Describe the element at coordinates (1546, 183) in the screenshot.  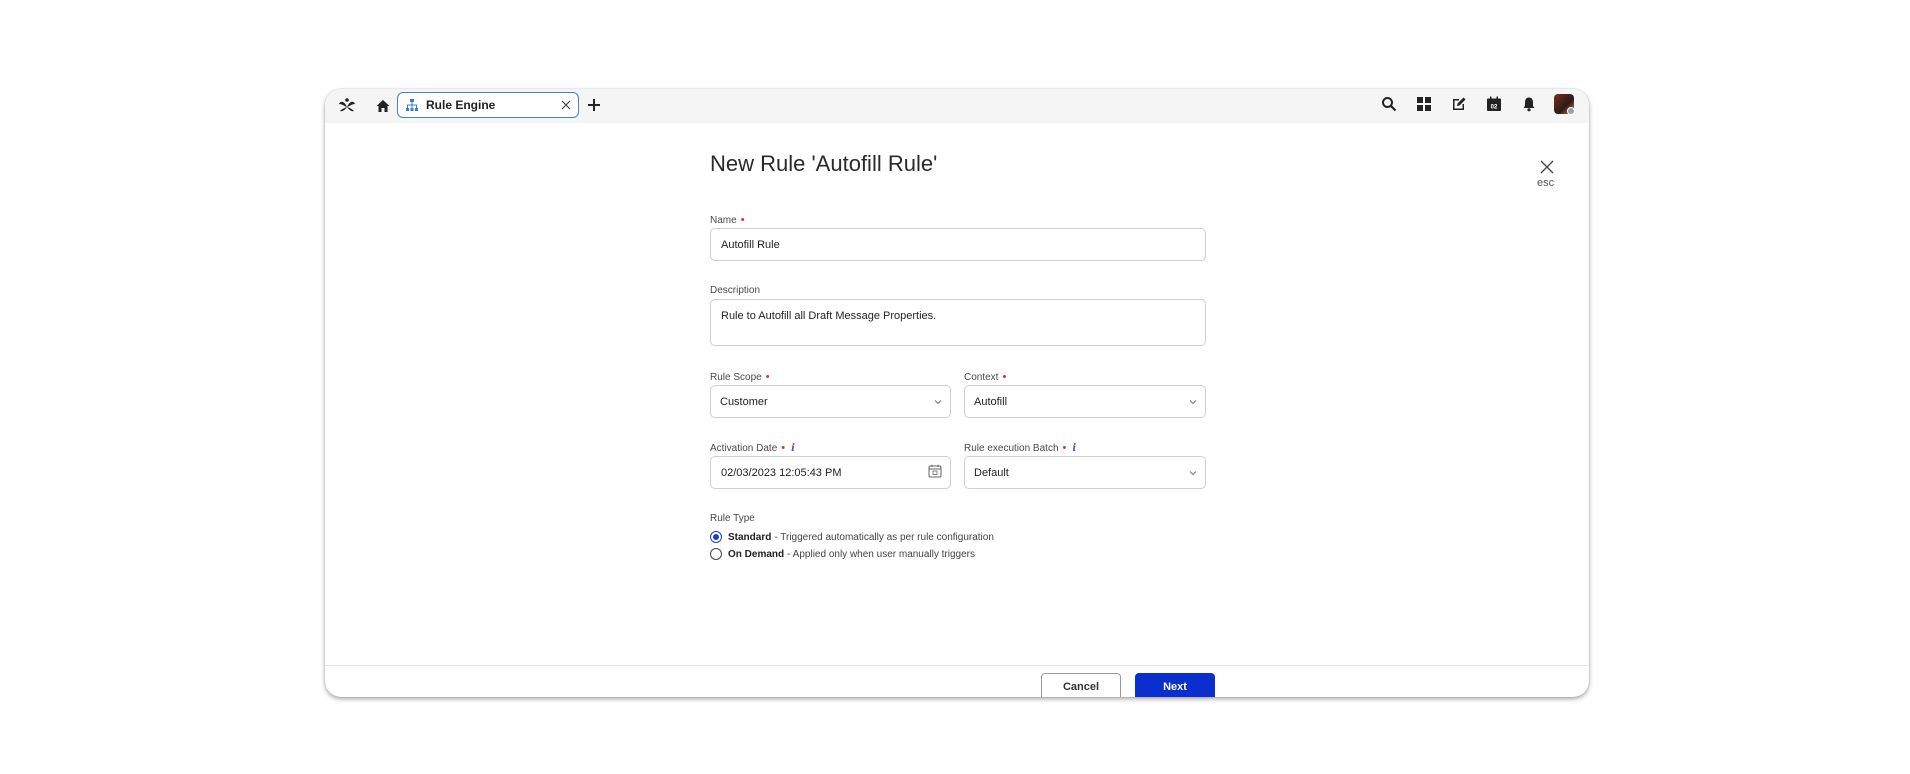
I see `esc-label: esc` at that location.